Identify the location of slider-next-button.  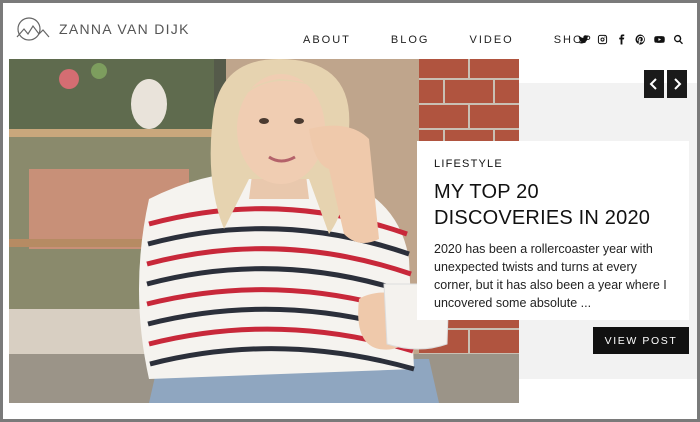
(677, 84).